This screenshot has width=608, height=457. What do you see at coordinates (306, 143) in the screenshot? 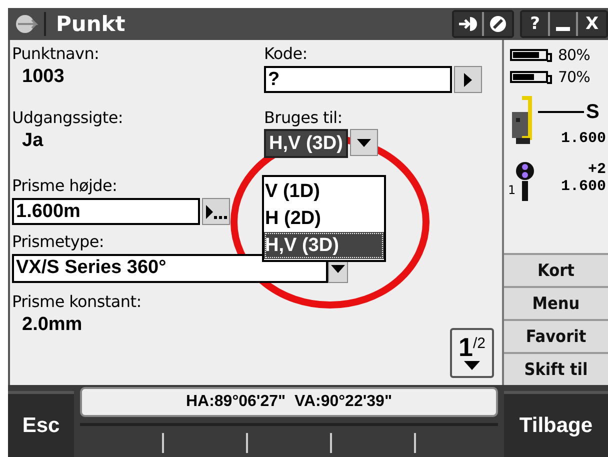
I see `use-for-dropdown: H,V (3D)` at bounding box center [306, 143].